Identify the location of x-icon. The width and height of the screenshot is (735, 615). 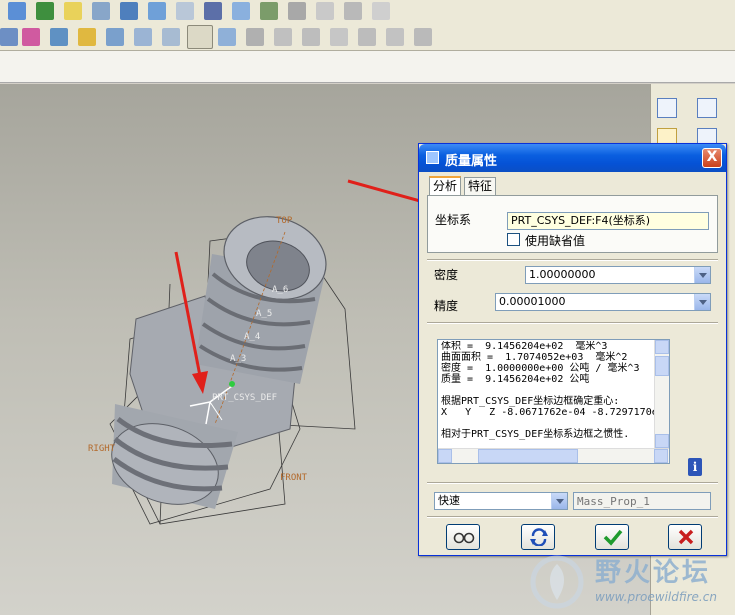
(686, 537).